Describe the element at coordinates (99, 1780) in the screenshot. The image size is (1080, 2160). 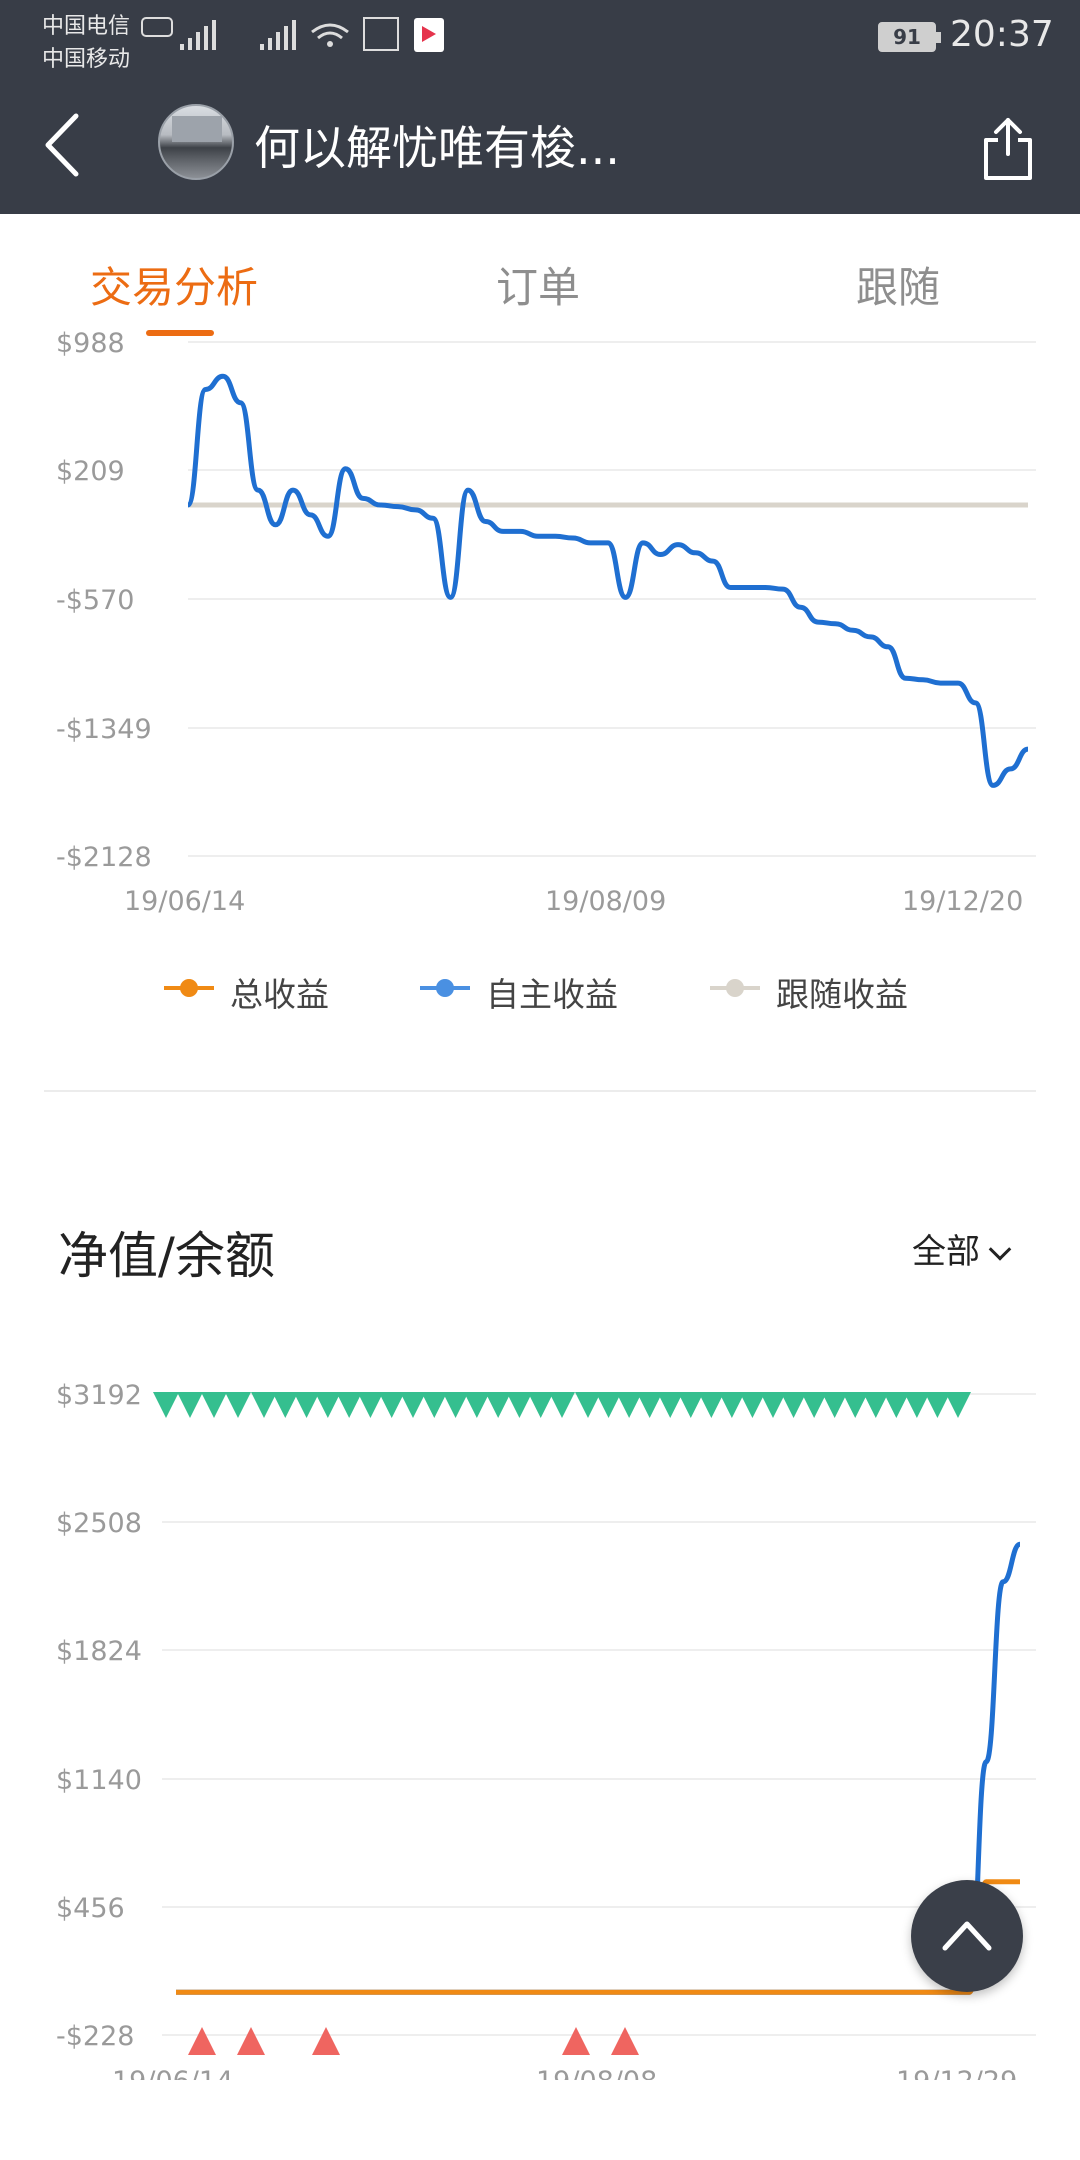
I see `y-tick-label: $1140` at that location.